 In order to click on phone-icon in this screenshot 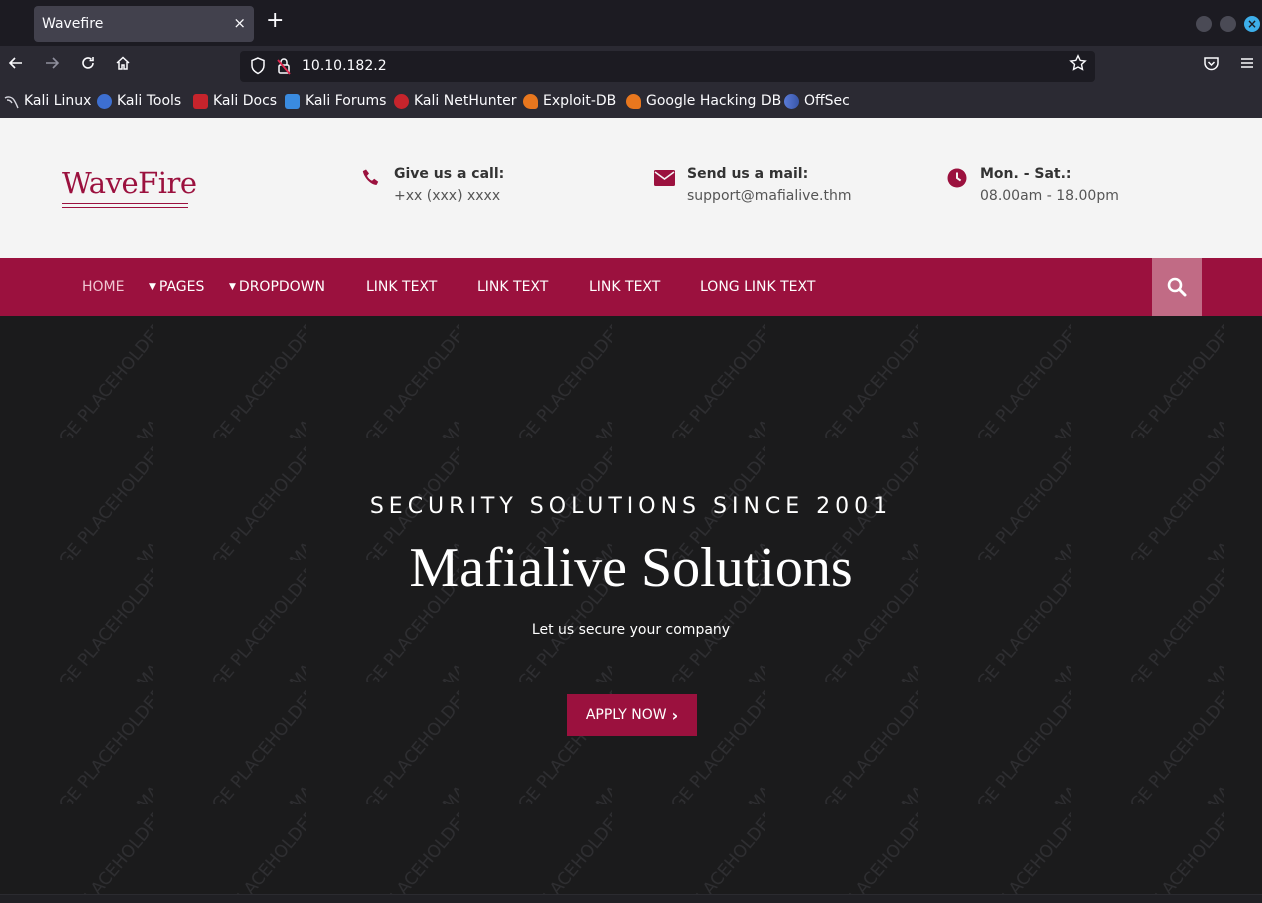, I will do `click(371, 180)`.